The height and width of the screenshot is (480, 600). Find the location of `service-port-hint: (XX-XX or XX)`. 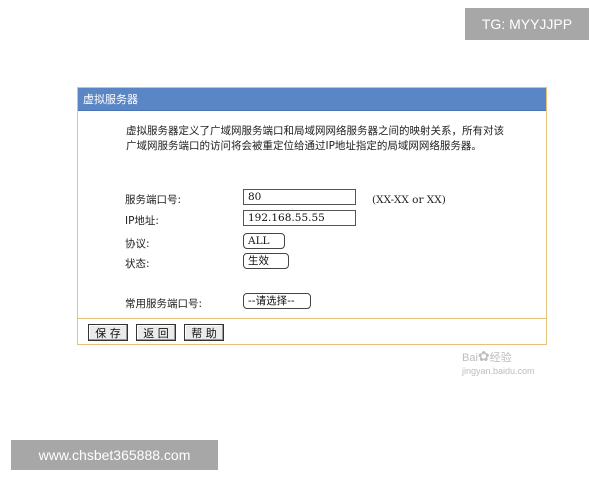

service-port-hint: (XX-XX or XX) is located at coordinates (409, 200).